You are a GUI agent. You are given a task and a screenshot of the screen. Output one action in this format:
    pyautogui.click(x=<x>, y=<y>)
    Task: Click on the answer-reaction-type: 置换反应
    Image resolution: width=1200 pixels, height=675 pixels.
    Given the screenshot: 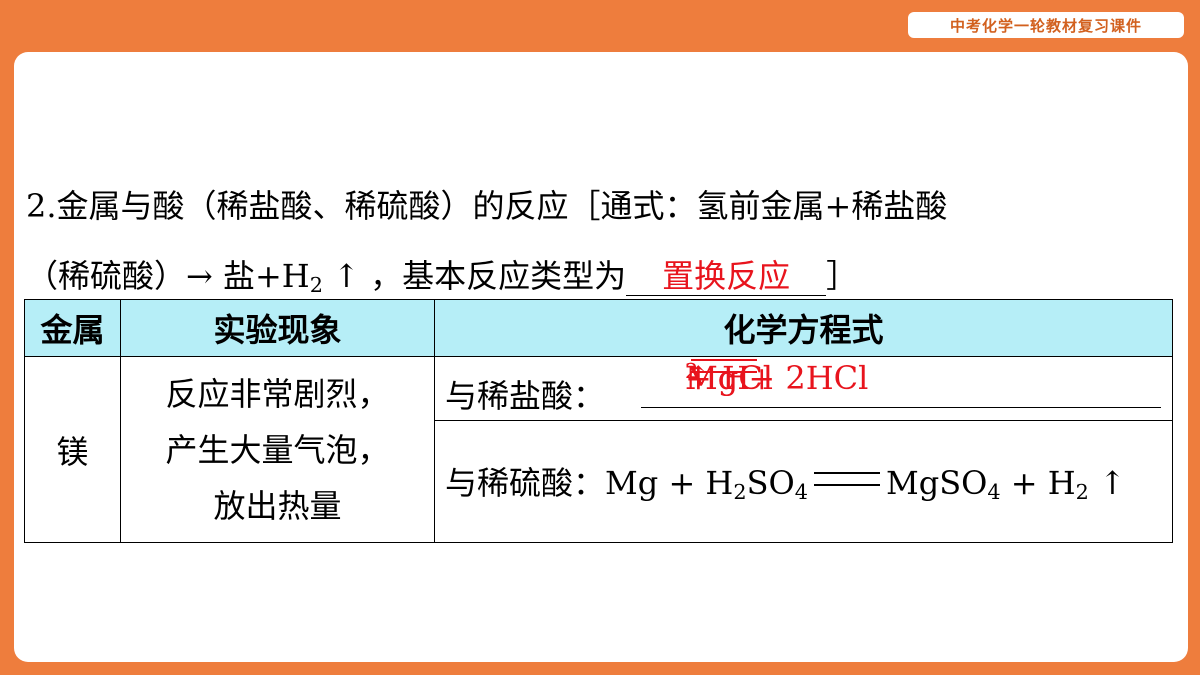 What is the action you would take?
    pyautogui.click(x=726, y=276)
    